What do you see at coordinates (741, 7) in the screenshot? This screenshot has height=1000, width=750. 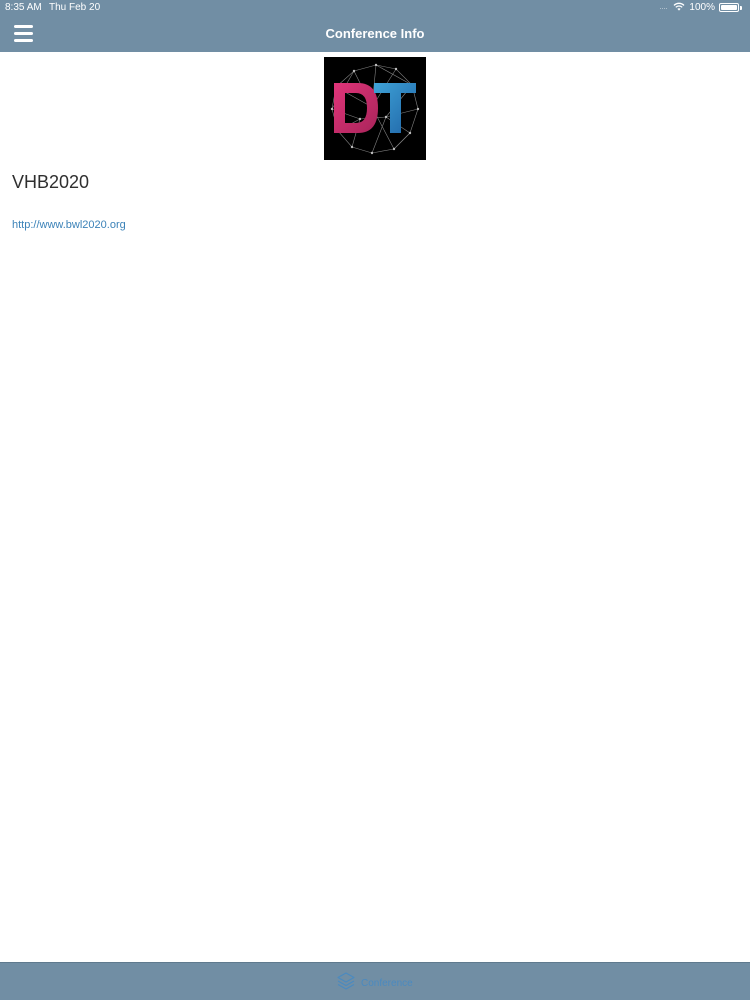 I see `battery-tip` at bounding box center [741, 7].